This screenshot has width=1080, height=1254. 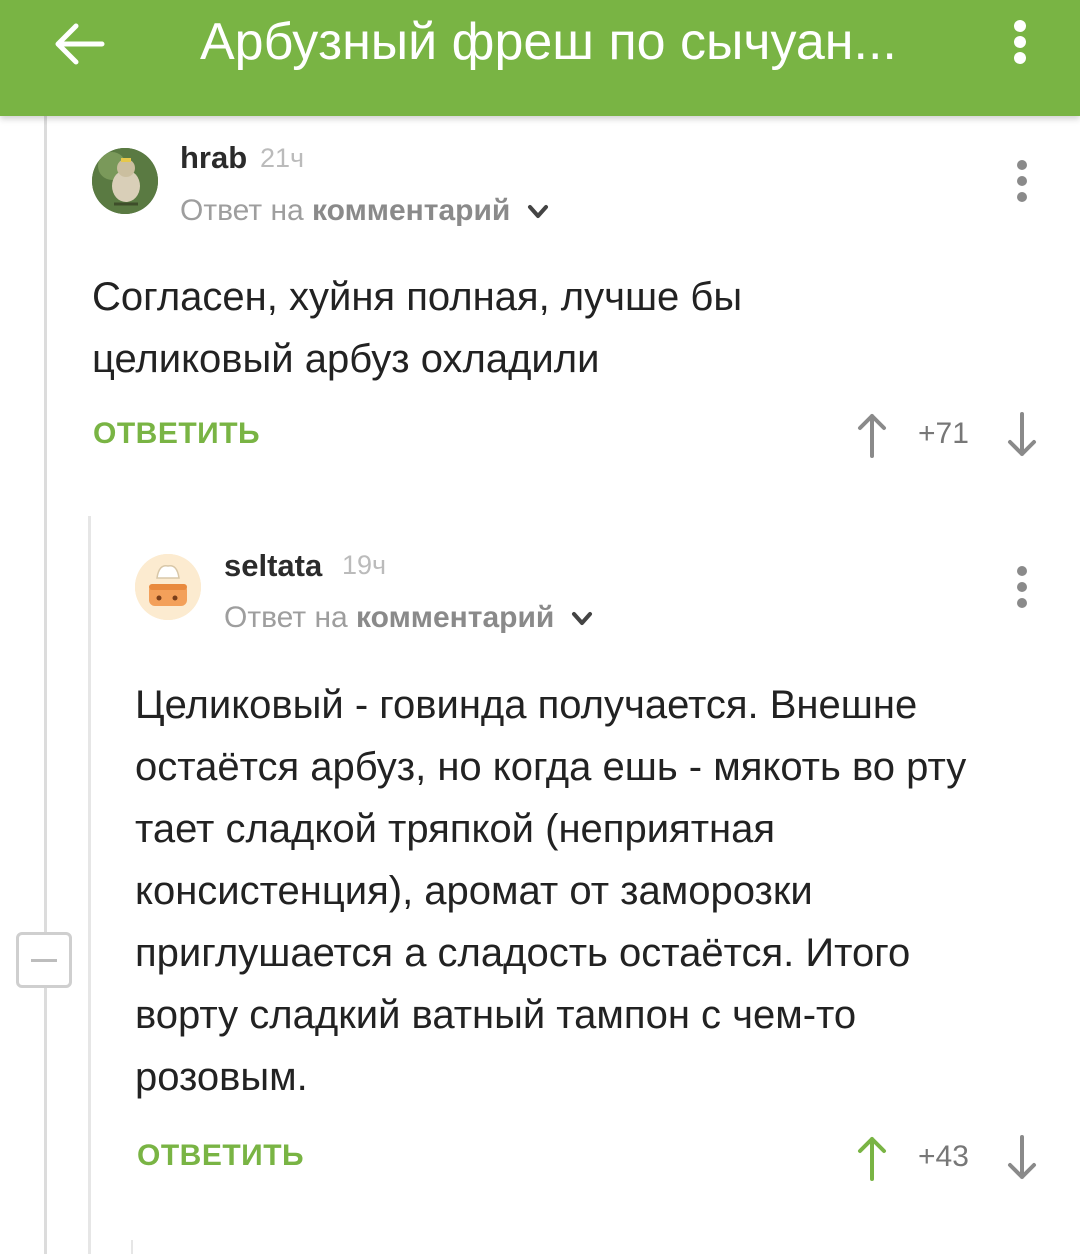 What do you see at coordinates (44, 960) in the screenshot?
I see `collapse-thread-button` at bounding box center [44, 960].